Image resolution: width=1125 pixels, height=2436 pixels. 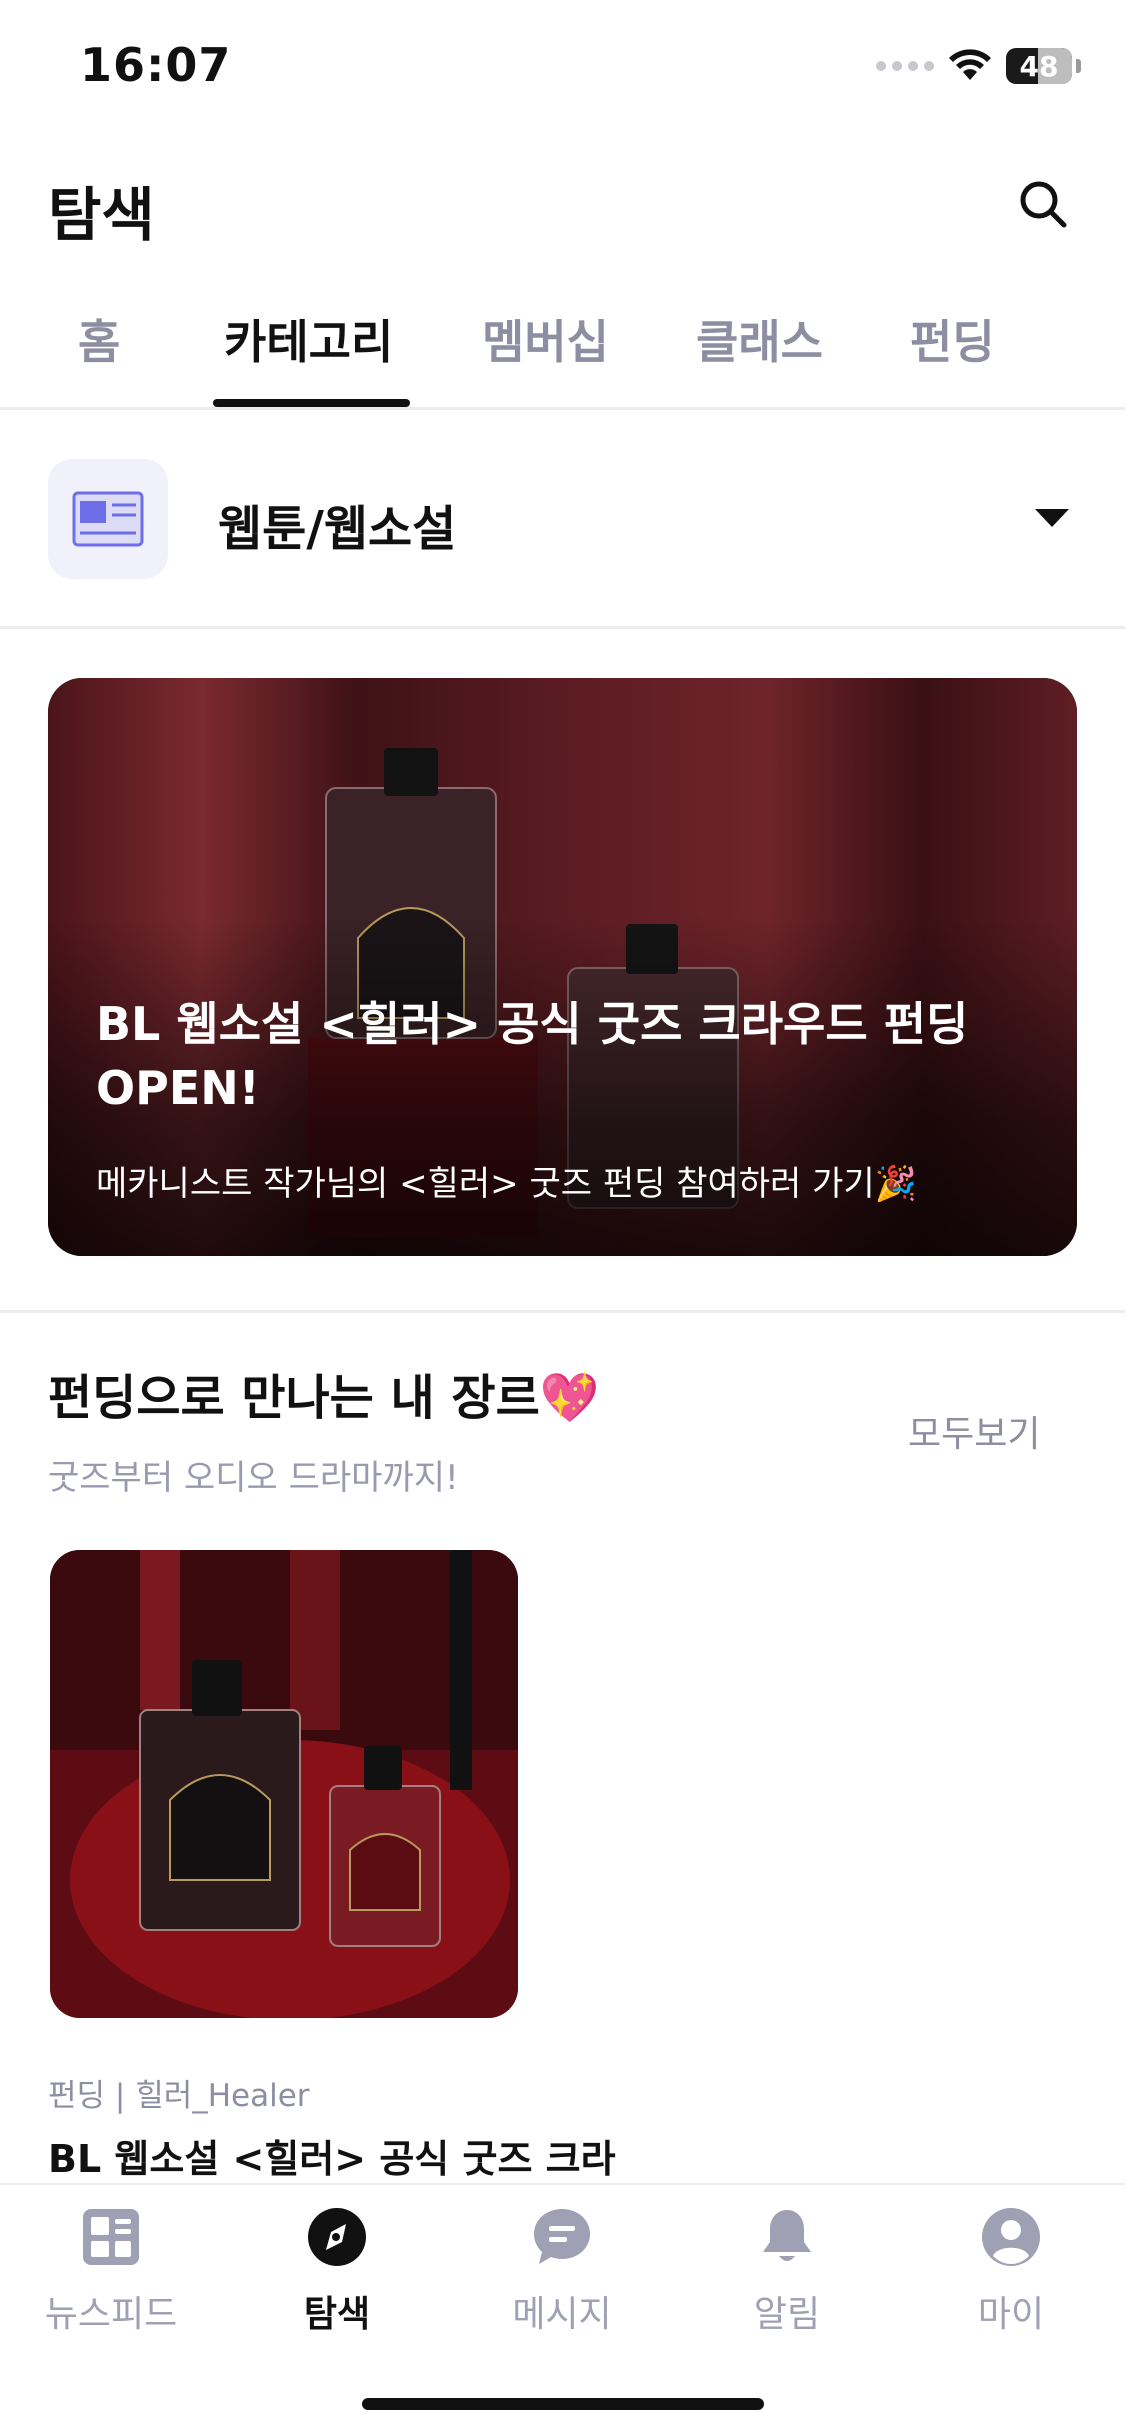 I want to click on header: 탐색, so click(x=562, y=205).